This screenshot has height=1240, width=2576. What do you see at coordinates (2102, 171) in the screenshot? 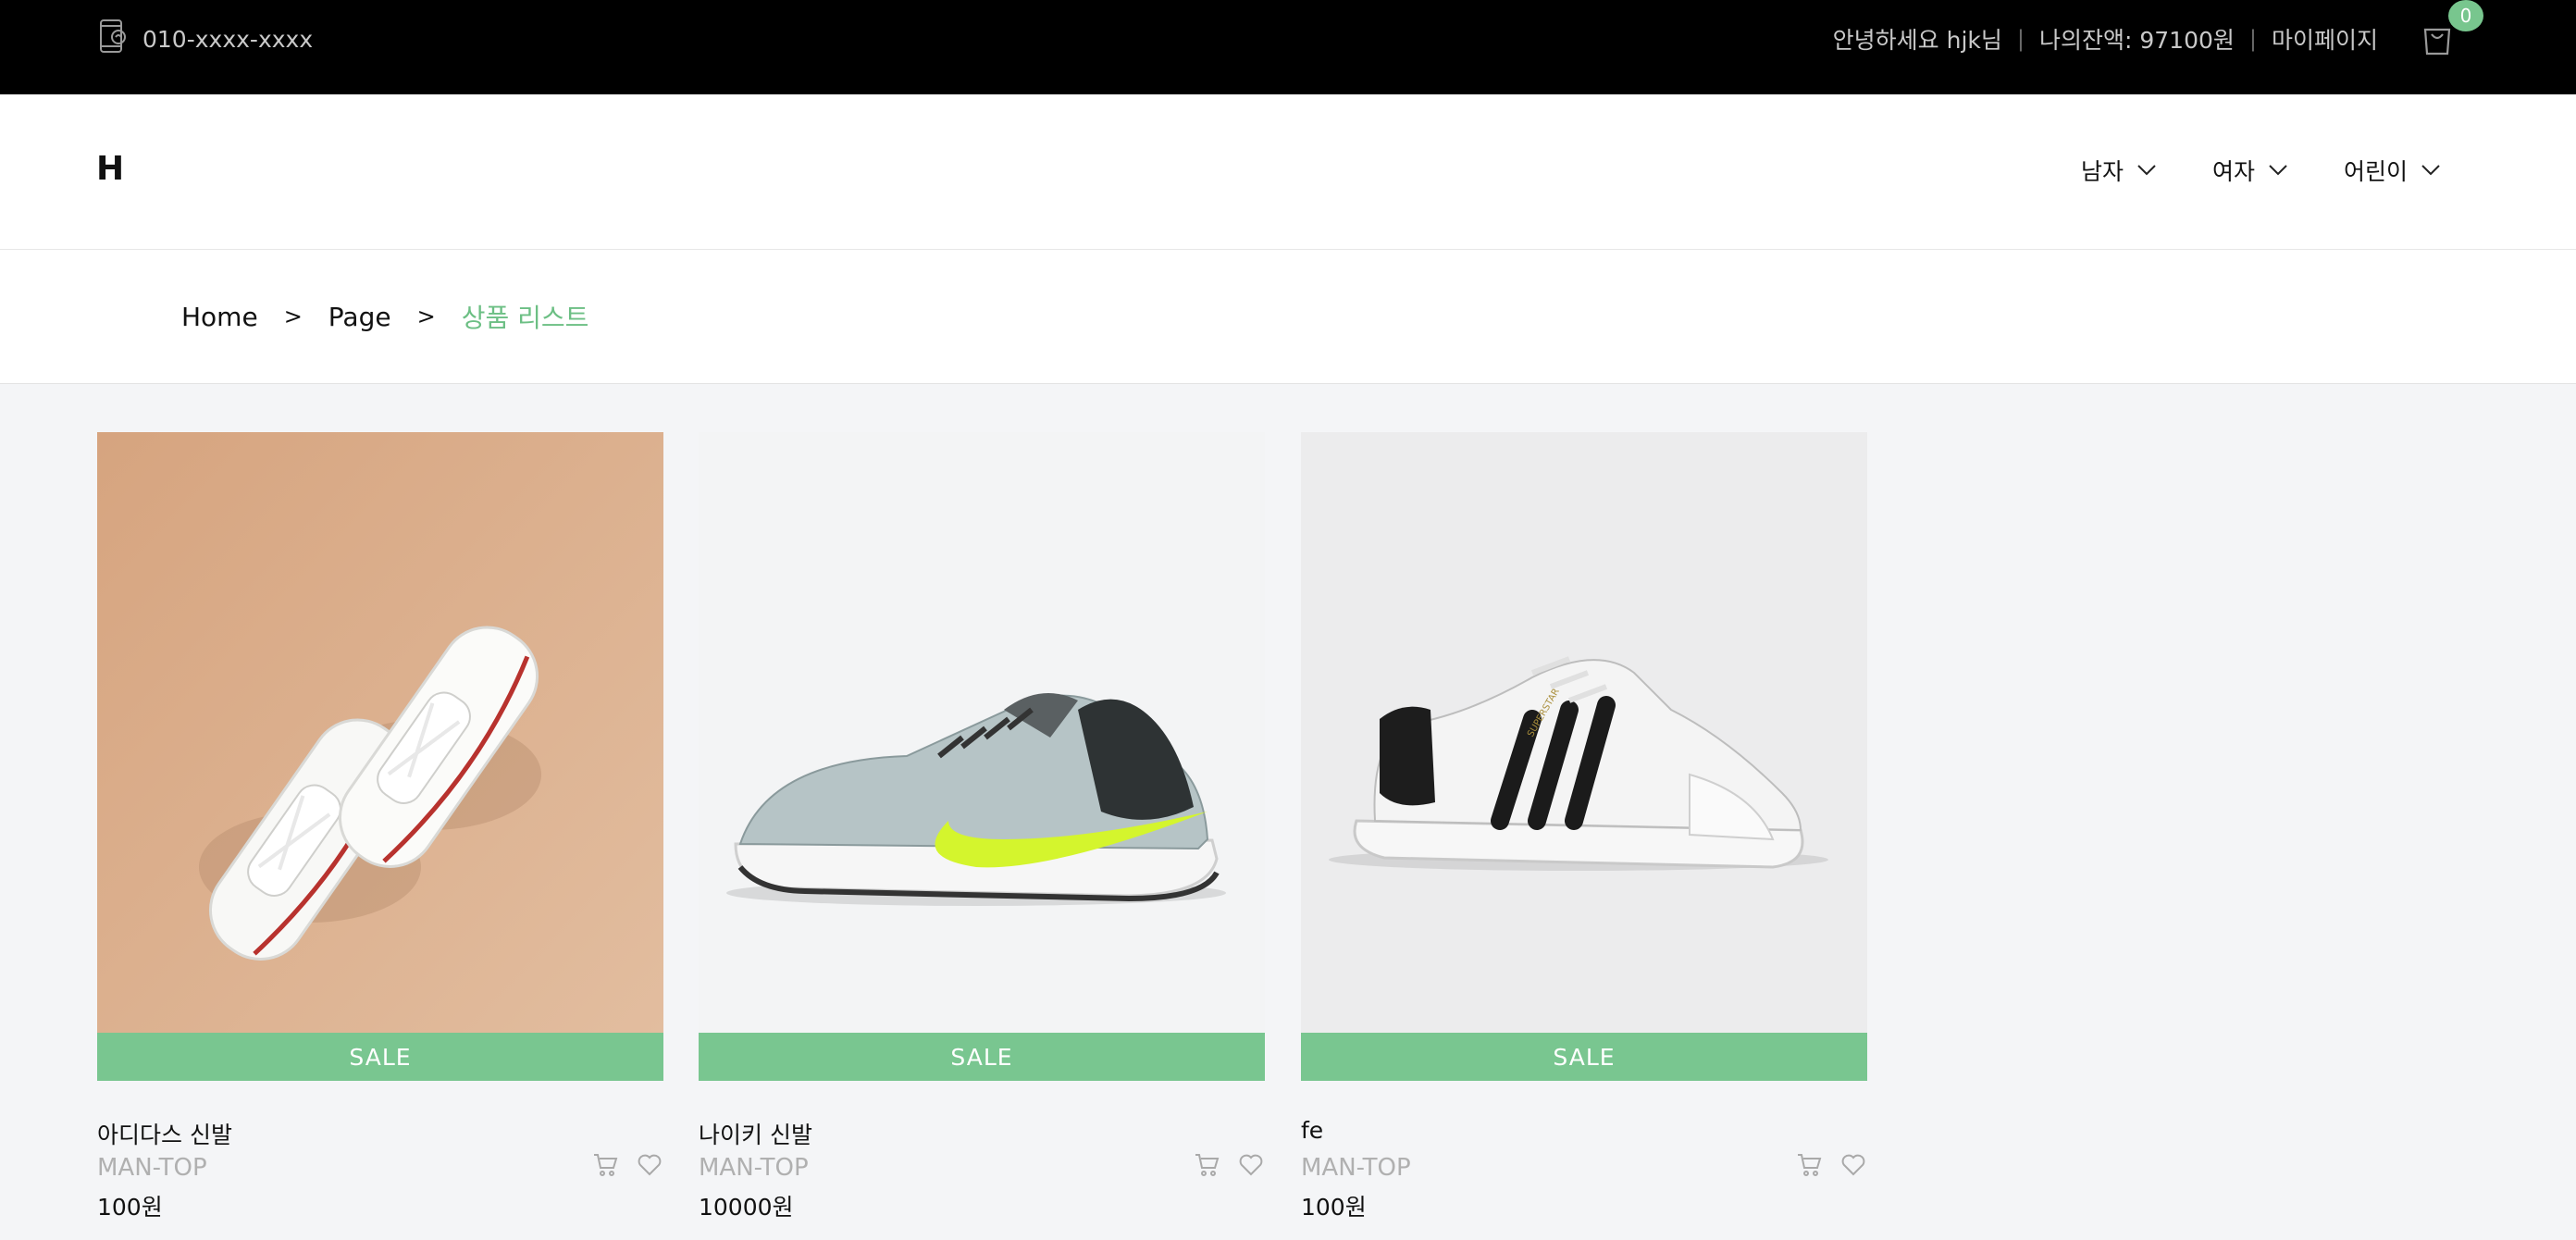
I see `nav-item-label: 남자` at bounding box center [2102, 171].